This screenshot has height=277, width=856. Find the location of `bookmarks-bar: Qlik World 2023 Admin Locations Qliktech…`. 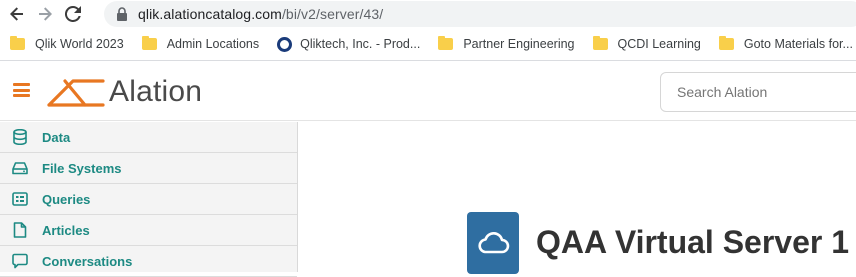

bookmarks-bar: Qlik World 2023 Admin Locations Qliktech… is located at coordinates (428, 44).